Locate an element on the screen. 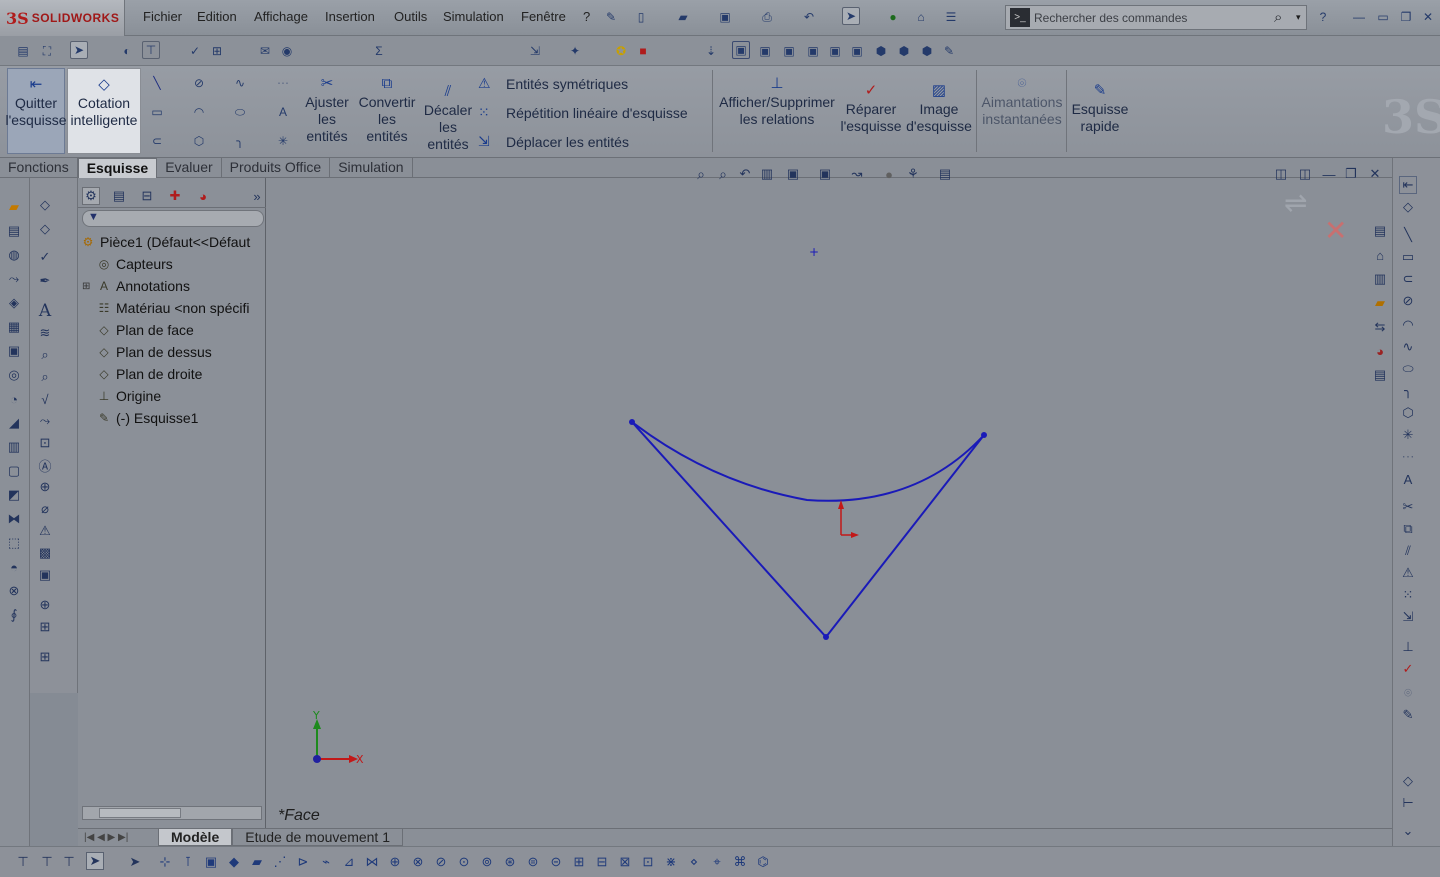 The image size is (1440, 877). view-back-icon: ▣ is located at coordinates (765, 51).